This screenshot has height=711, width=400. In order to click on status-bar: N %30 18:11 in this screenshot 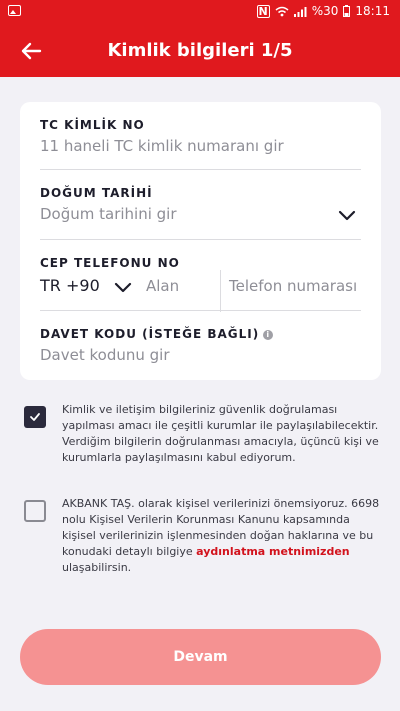, I will do `click(200, 12)`.